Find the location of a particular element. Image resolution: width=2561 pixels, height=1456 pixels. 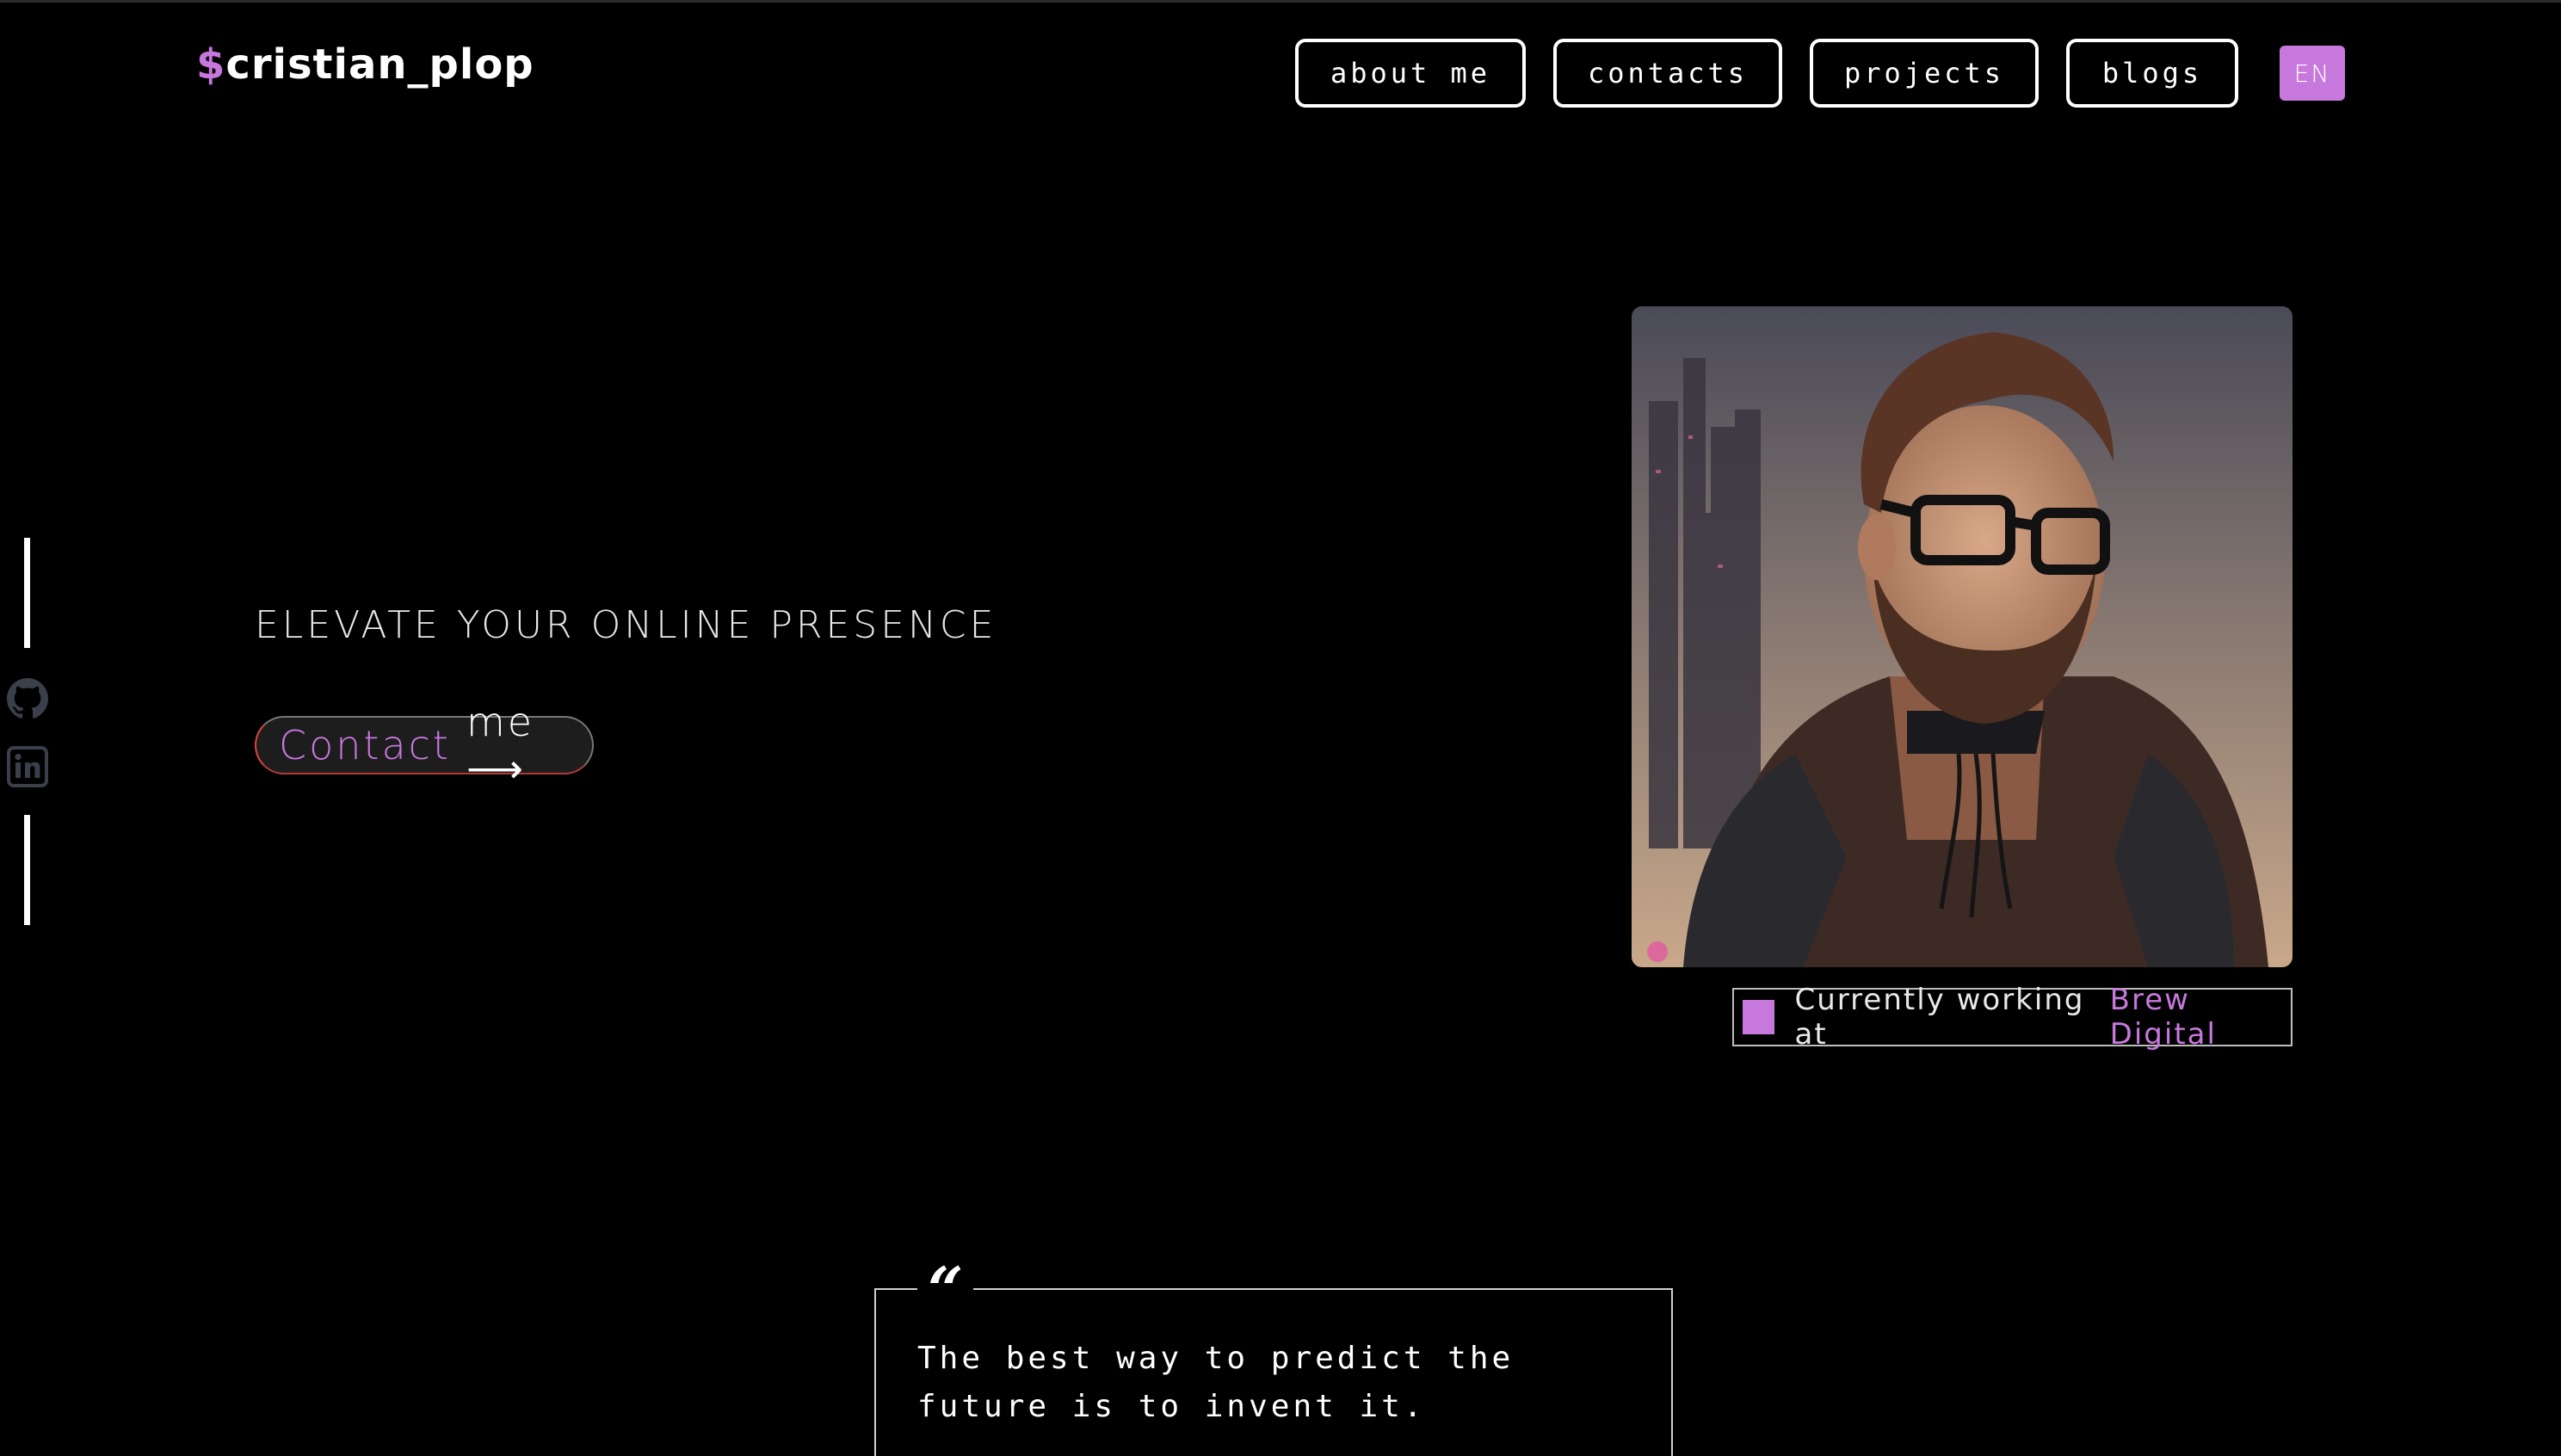

site-logo: $ cristian_plop is located at coordinates (365, 64).